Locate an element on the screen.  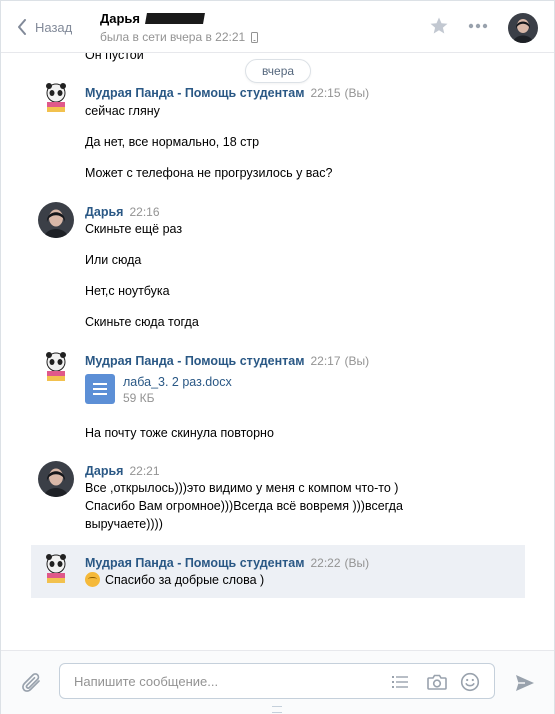
message-author: Мудрая Панда - Помощь студентам 22:17 (Вы) is located at coordinates (227, 361).